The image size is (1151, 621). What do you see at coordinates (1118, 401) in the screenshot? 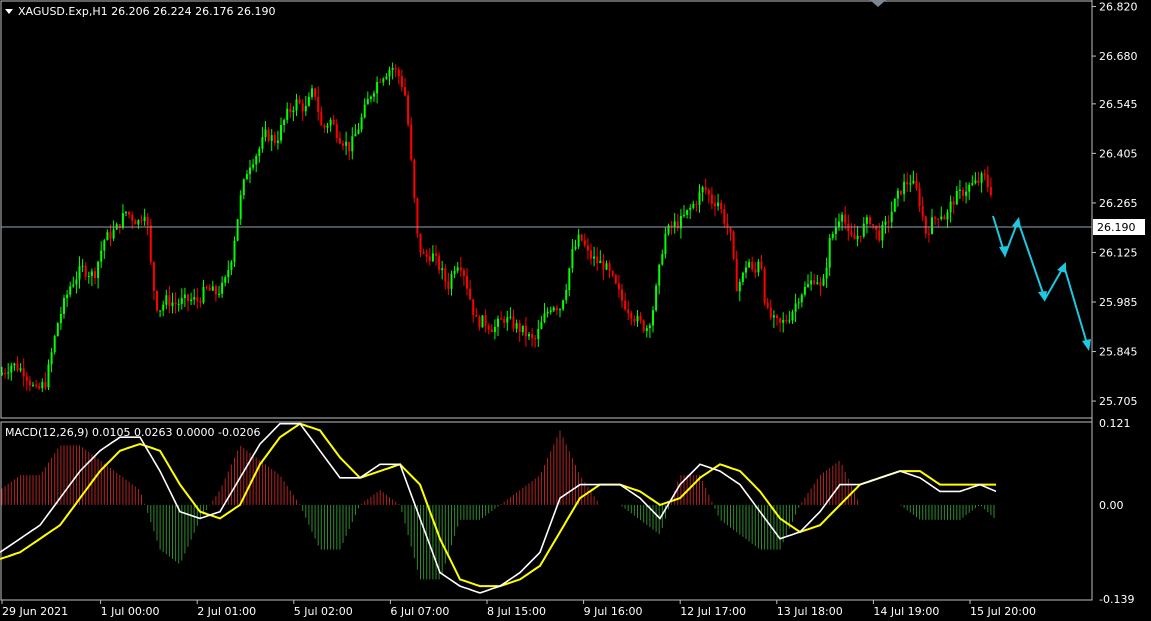
I see `price-tick-label: 25.705` at bounding box center [1118, 401].